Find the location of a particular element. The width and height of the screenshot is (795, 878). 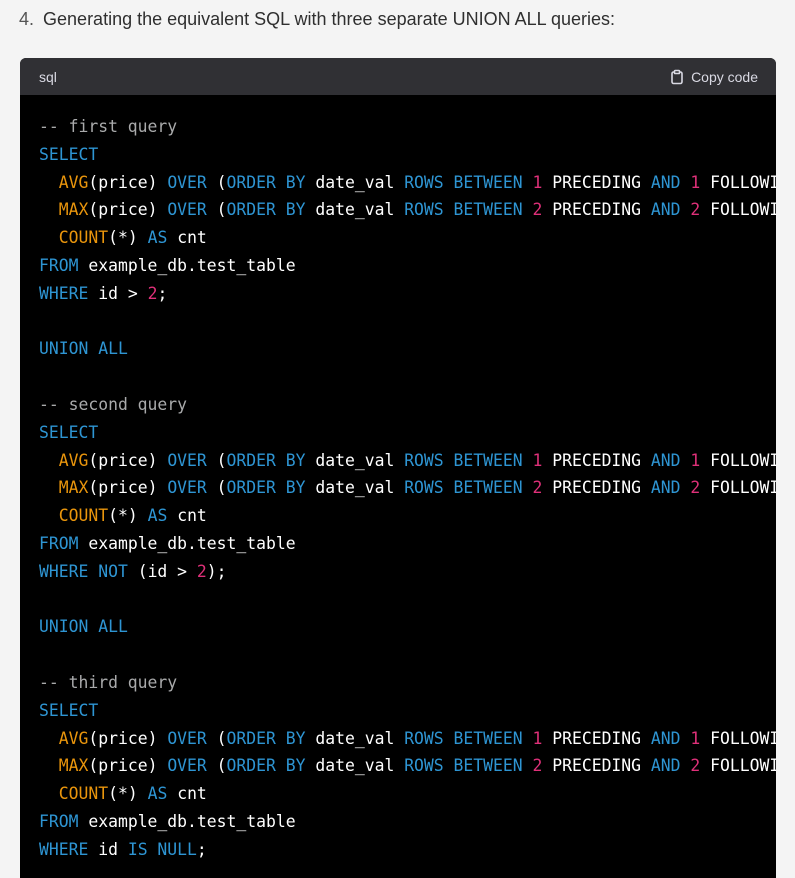

clipboard-icon is located at coordinates (677, 77).